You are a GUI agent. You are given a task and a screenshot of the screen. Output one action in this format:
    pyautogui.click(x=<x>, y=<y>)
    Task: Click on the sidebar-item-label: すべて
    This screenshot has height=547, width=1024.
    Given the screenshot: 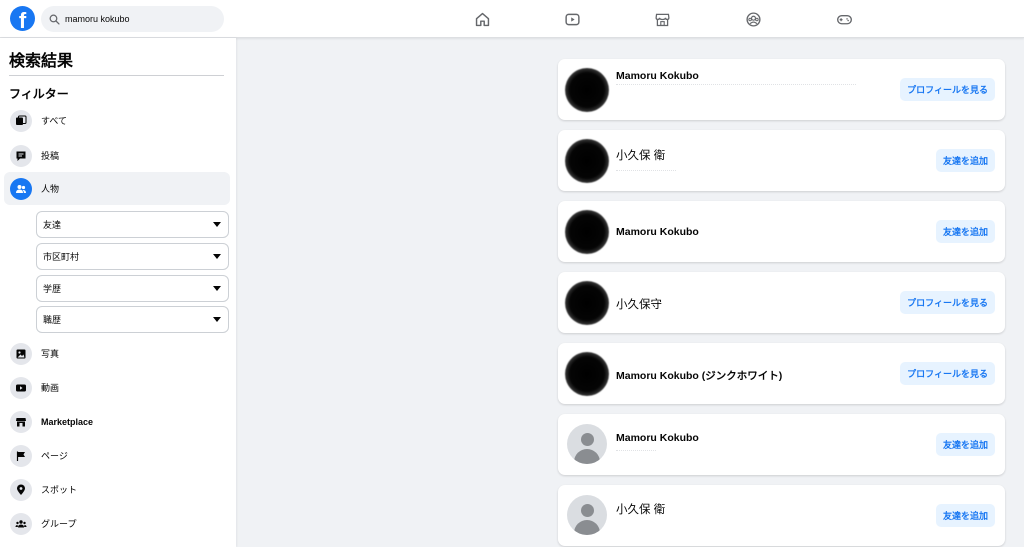 What is the action you would take?
    pyautogui.click(x=54, y=121)
    